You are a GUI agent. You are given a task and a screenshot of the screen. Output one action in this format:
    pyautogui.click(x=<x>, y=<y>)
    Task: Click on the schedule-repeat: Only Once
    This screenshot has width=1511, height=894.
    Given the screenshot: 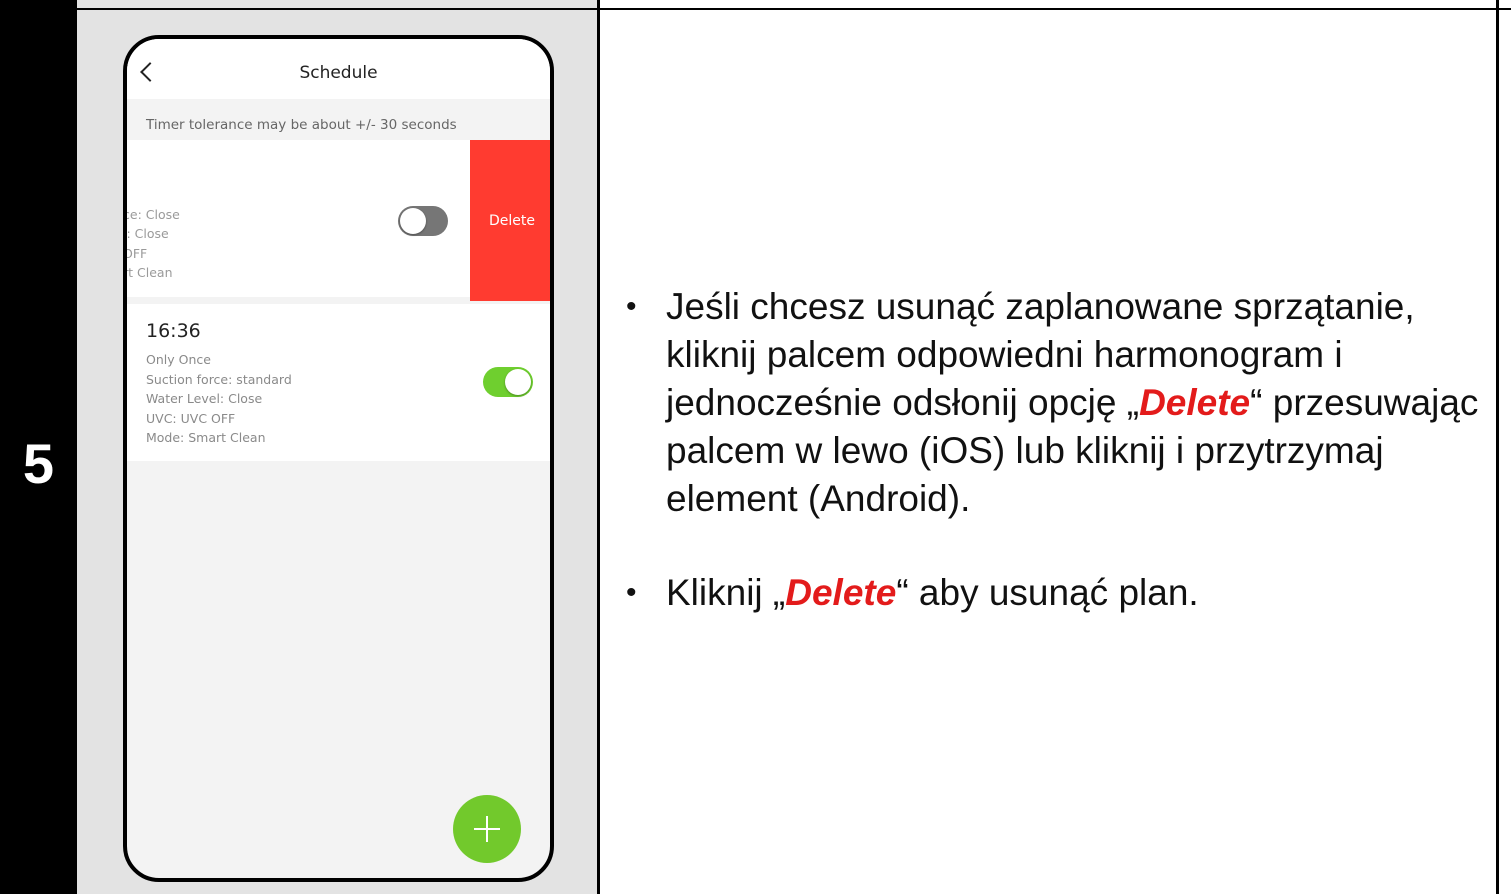 What is the action you would take?
    pyautogui.click(x=178, y=359)
    